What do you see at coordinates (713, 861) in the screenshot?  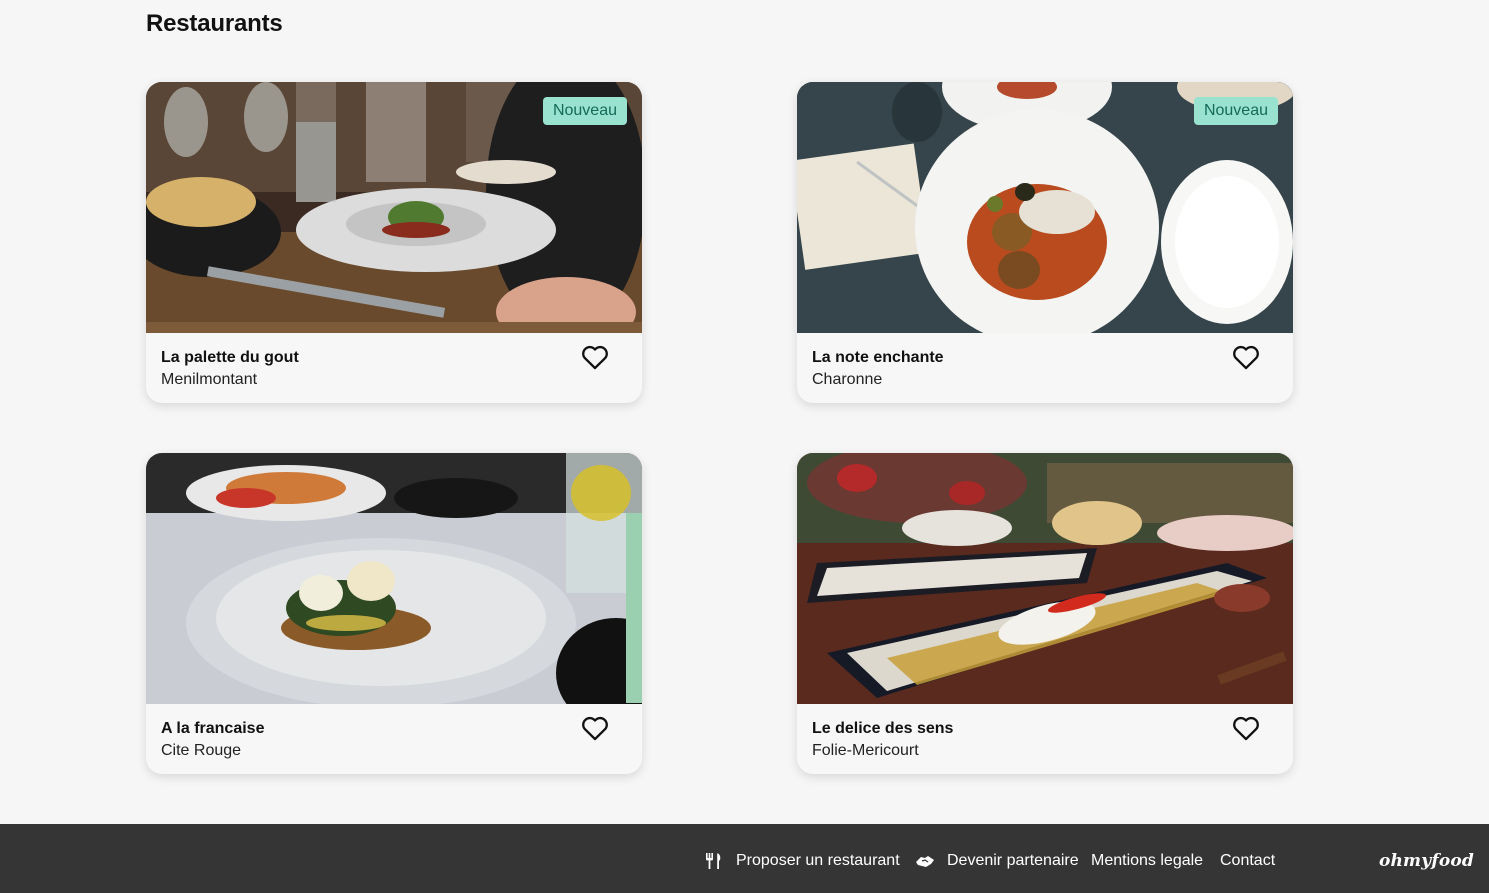 I see `utensils-icon` at bounding box center [713, 861].